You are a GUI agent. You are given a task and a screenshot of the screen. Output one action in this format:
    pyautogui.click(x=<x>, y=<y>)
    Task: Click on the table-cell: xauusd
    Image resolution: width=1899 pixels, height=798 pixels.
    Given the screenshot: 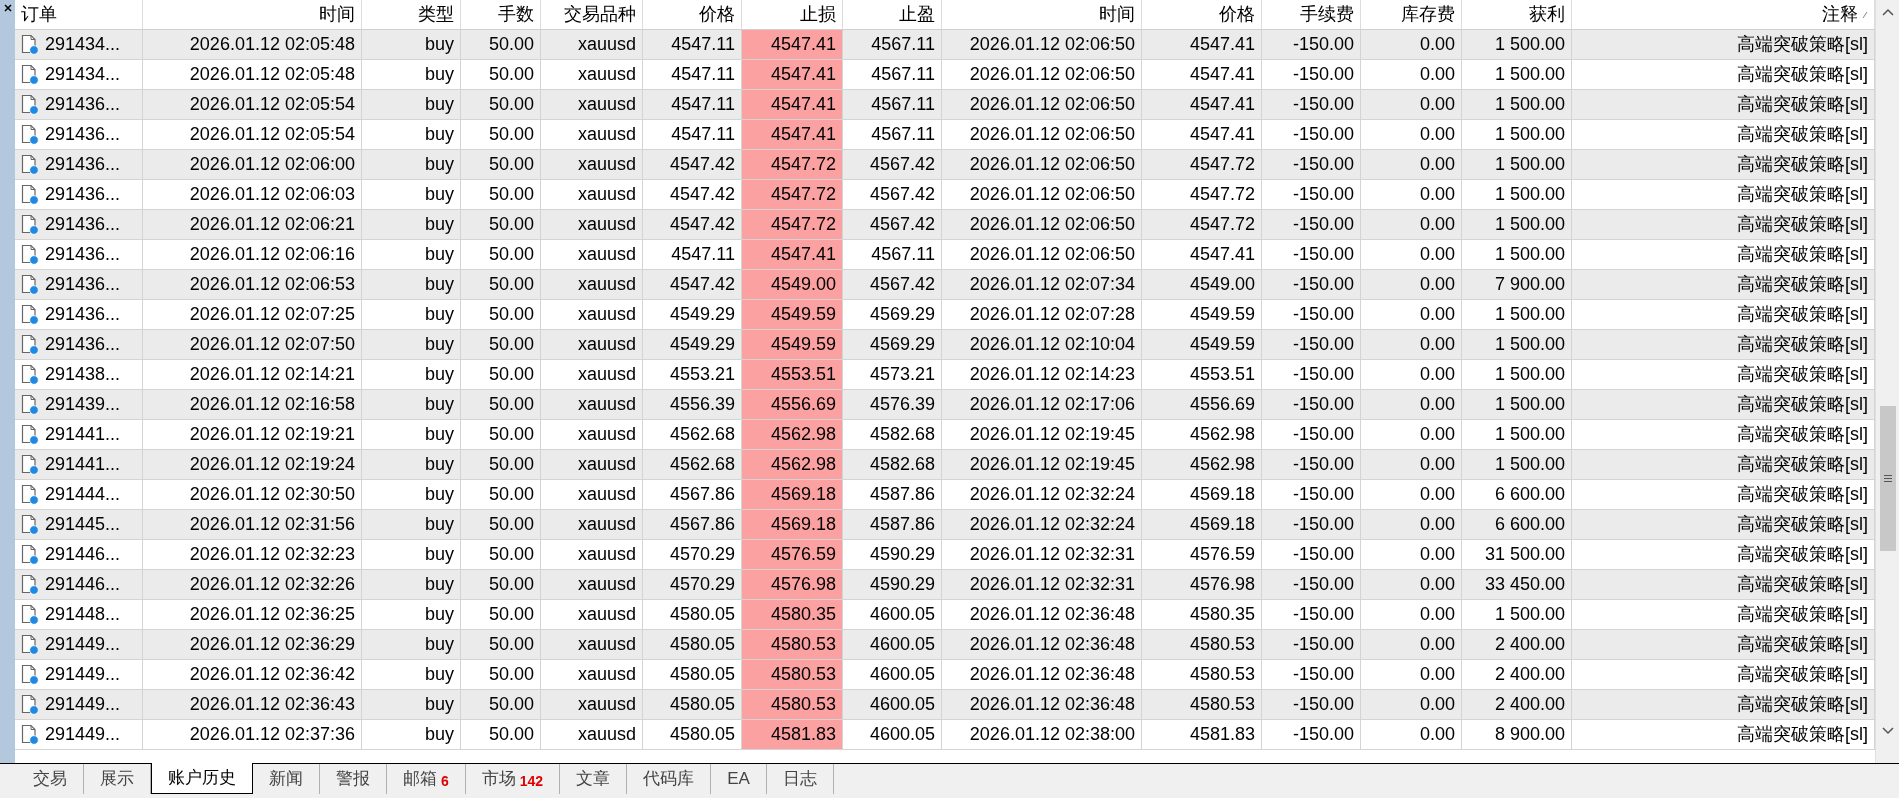 What is the action you would take?
    pyautogui.click(x=592, y=735)
    